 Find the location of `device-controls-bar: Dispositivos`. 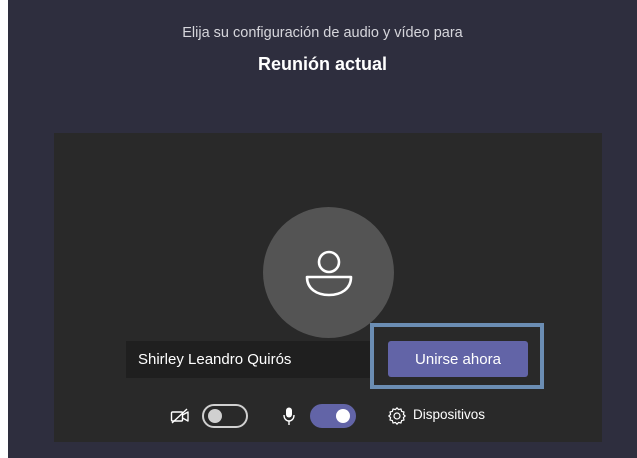

device-controls-bar: Dispositivos is located at coordinates (328, 416).